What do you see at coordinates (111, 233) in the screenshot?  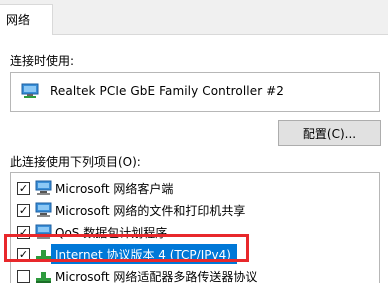 I see `item-label: QoS 数据包计划程序` at bounding box center [111, 233].